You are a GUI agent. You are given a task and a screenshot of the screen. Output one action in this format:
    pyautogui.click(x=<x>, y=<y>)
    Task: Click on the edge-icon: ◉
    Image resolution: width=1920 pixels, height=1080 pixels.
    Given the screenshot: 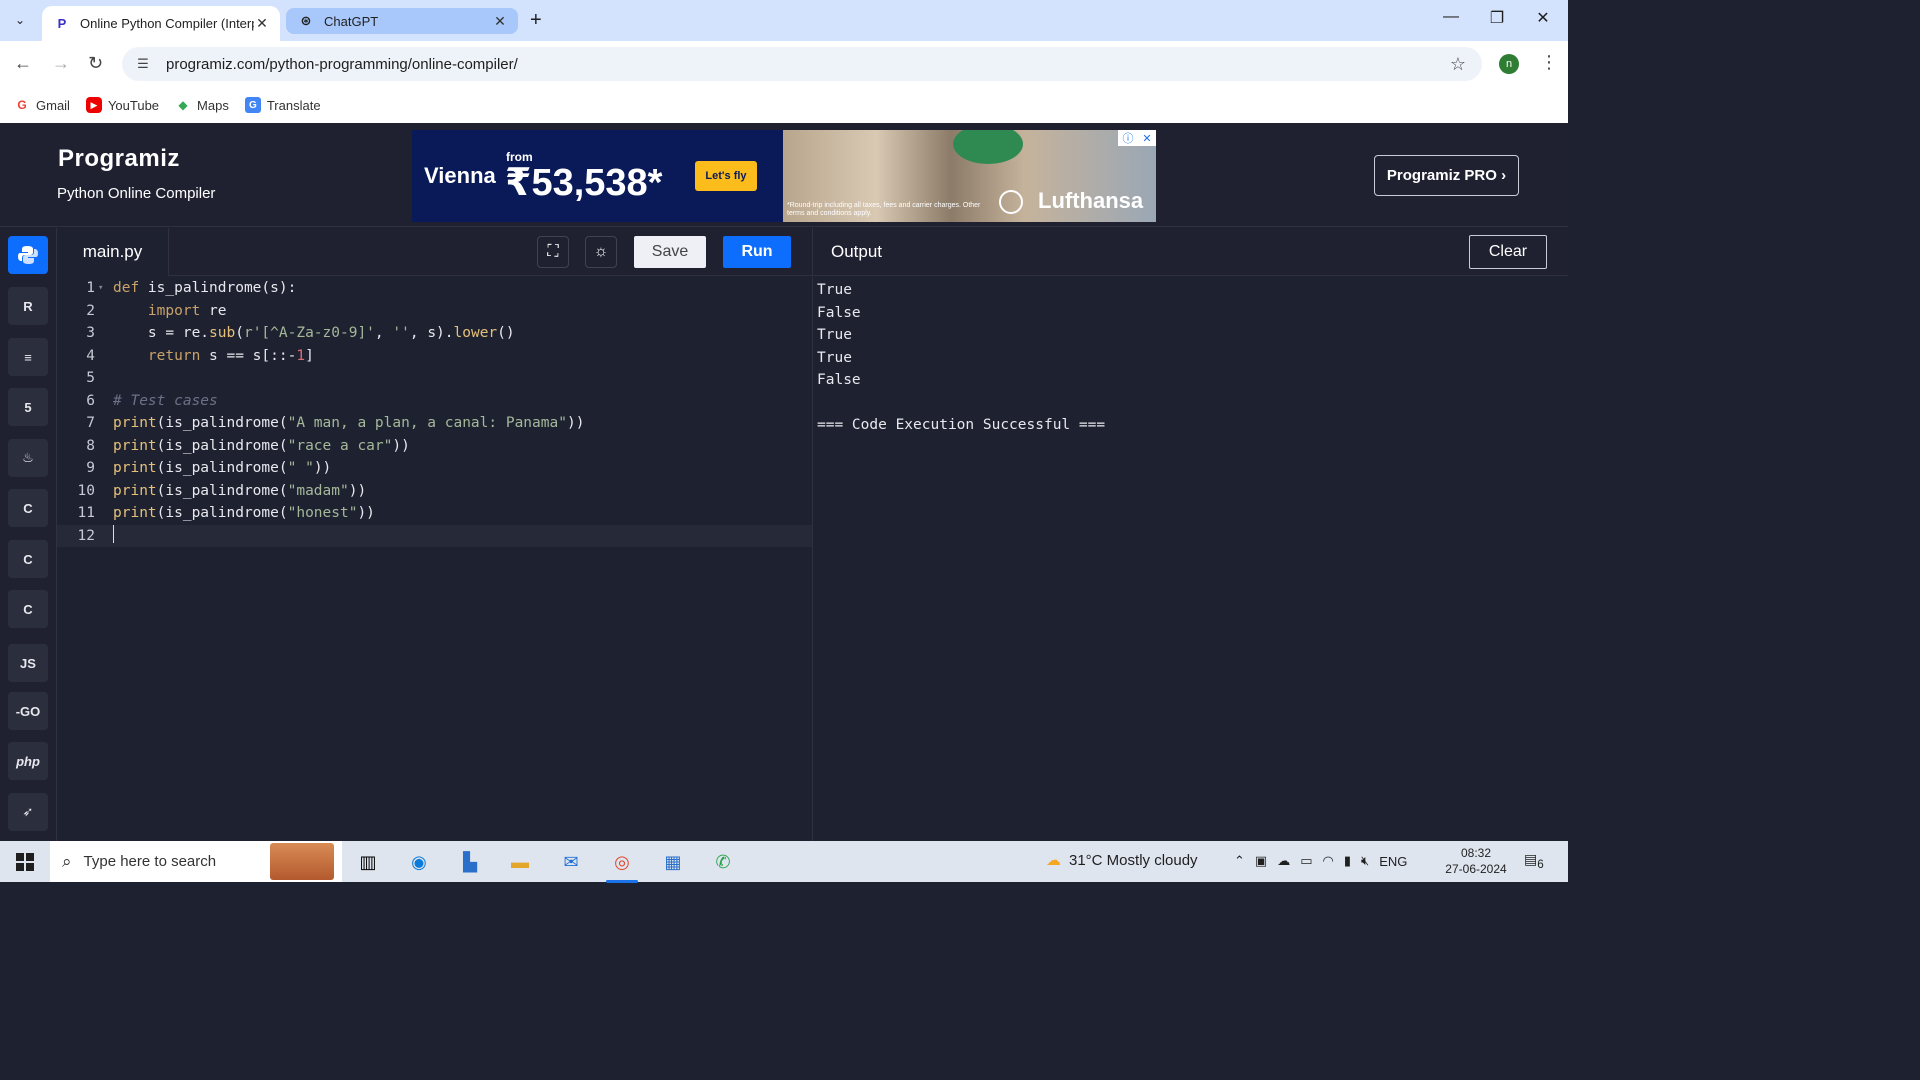 What is the action you would take?
    pyautogui.click(x=419, y=862)
    